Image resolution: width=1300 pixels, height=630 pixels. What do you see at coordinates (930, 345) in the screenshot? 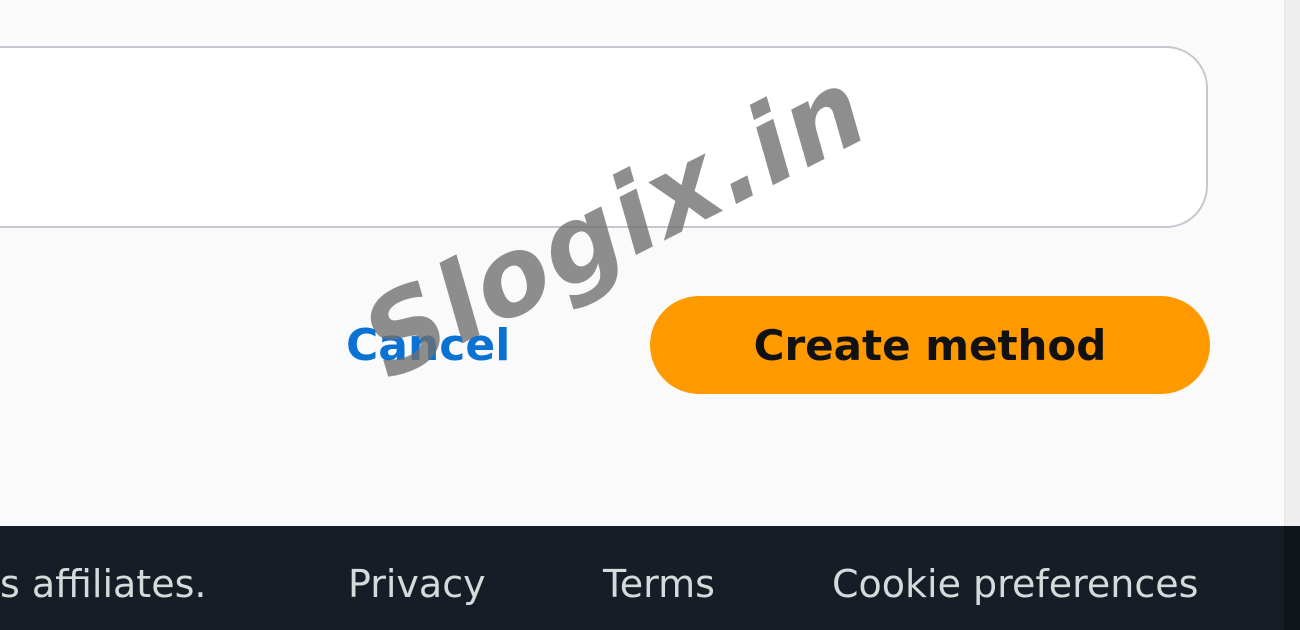
I see `create-method-button: Create method` at bounding box center [930, 345].